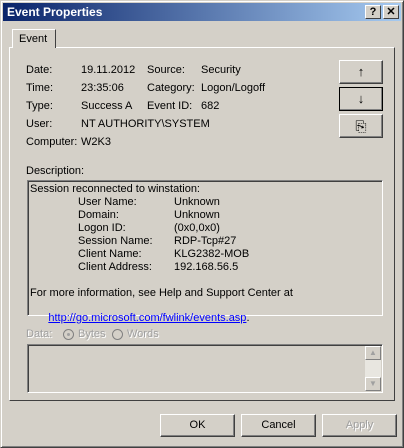 This screenshot has height=448, width=404. I want to click on date-label: Date:, so click(39, 70).